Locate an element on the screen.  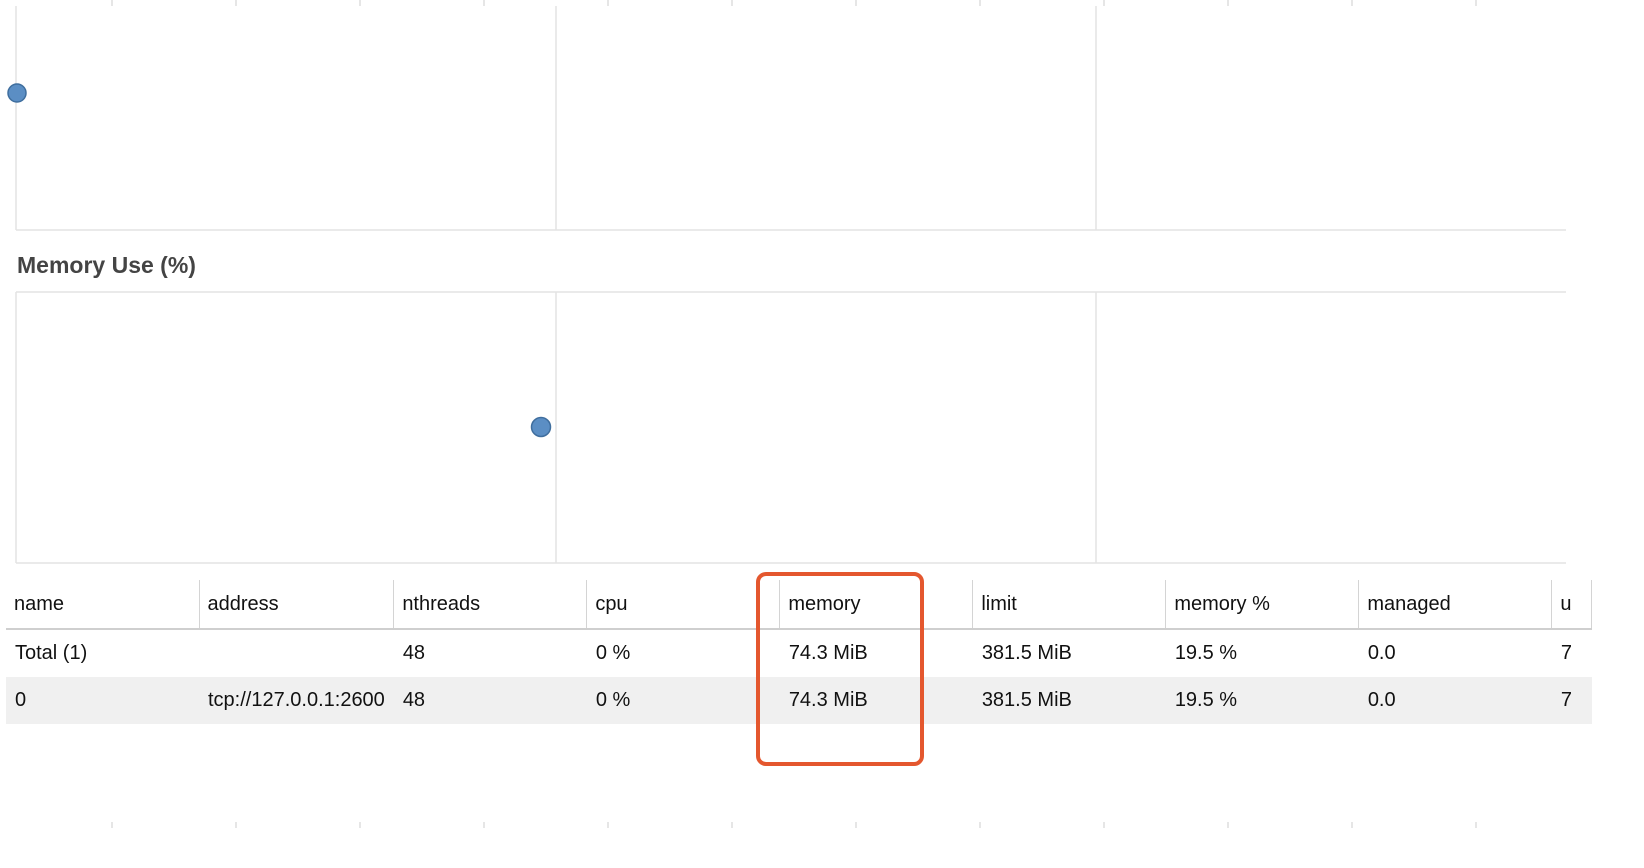
bottom-tick-marks is located at coordinates (794, 825).